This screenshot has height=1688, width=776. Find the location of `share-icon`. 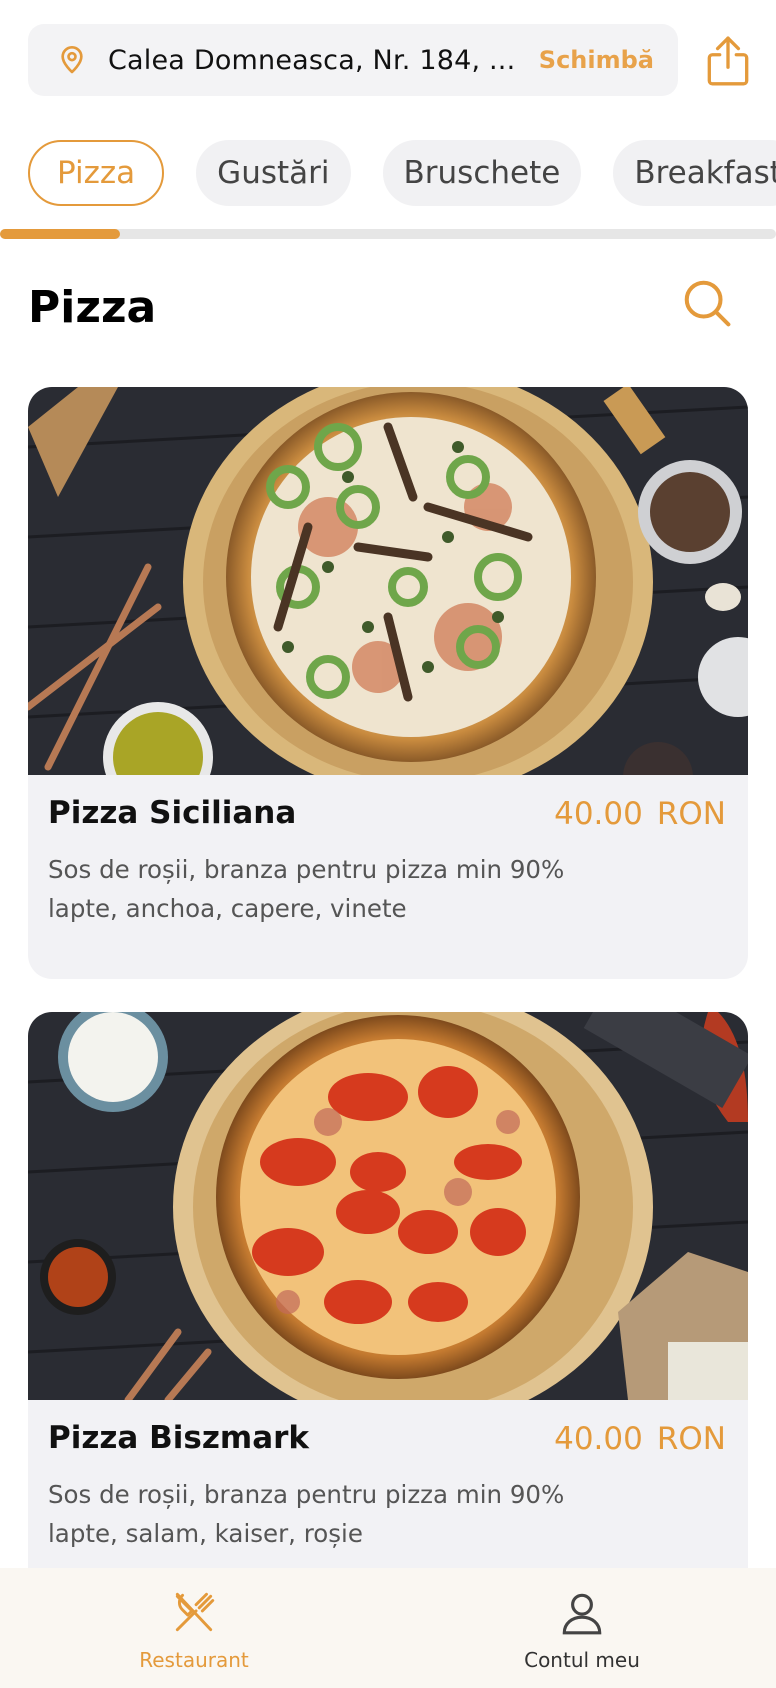

share-icon is located at coordinates (728, 61).